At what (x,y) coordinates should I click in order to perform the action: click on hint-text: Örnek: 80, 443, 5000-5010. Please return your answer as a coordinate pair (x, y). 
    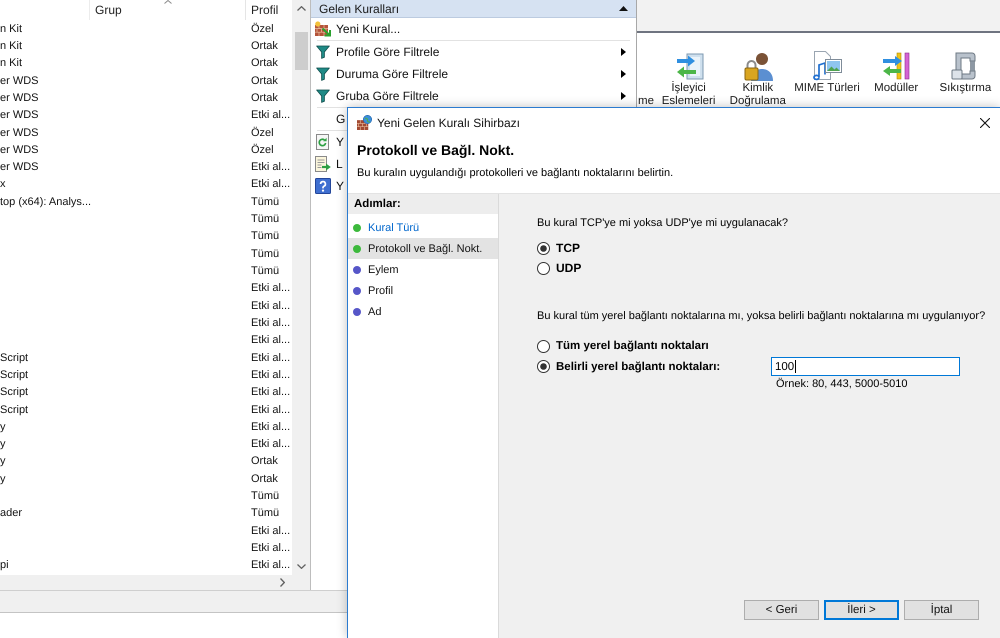
    Looking at the image, I should click on (842, 384).